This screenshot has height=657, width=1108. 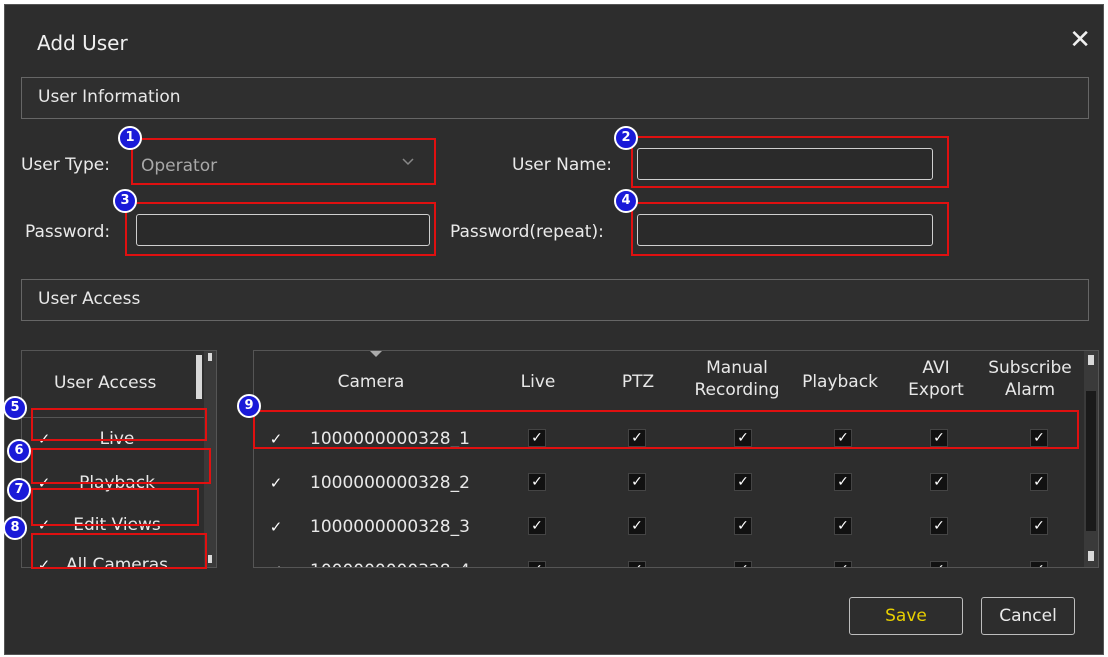 I want to click on password-repeat-label: Password(repeat):, so click(x=527, y=232).